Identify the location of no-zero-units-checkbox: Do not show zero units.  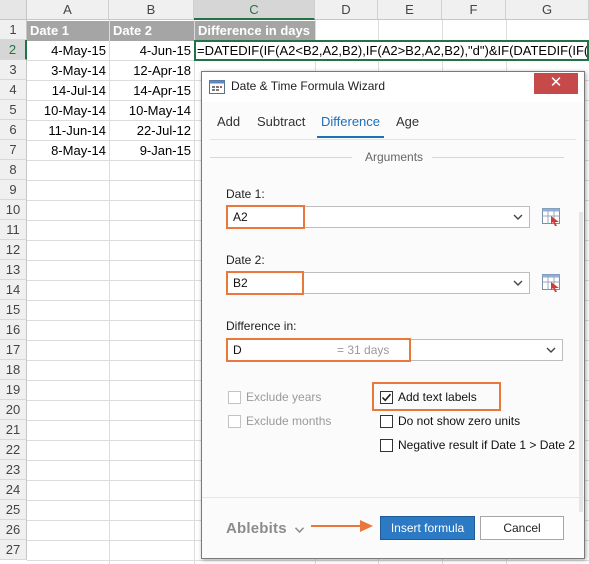
(460, 422).